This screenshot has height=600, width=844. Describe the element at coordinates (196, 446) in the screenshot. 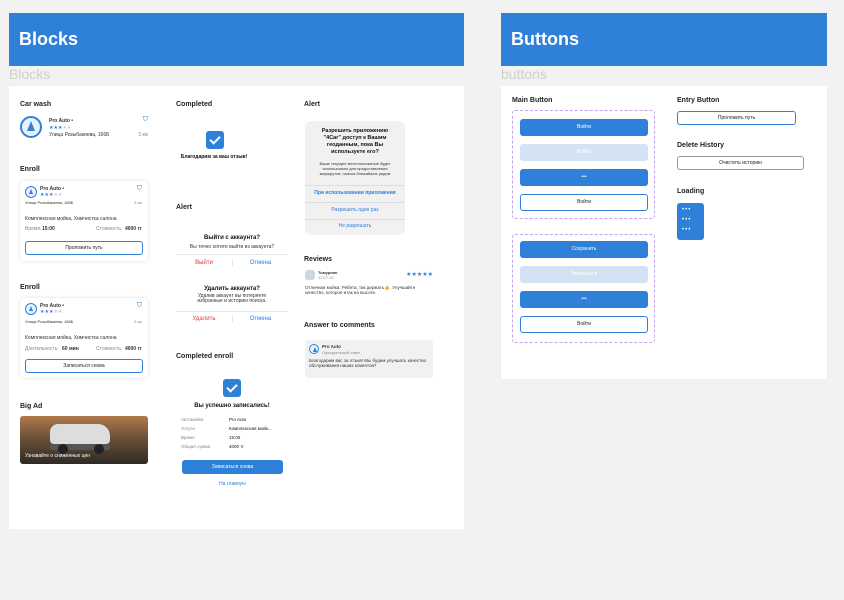

I see `detail-key: Общая сумма` at that location.